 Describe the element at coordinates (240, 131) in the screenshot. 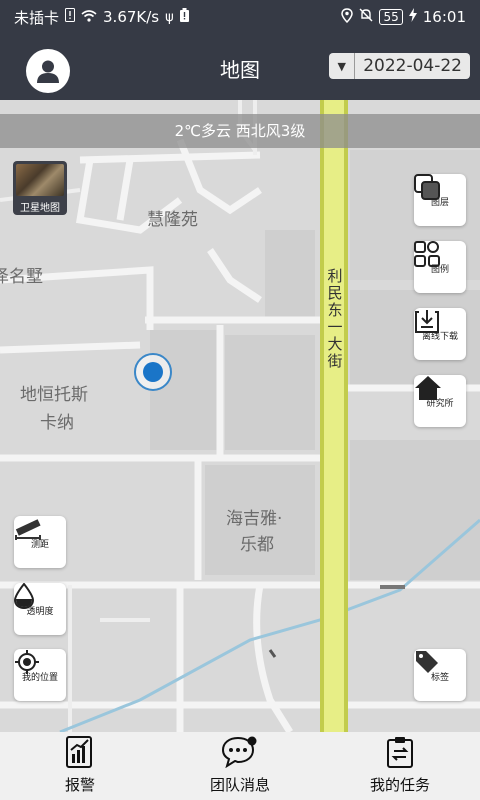

I see `weather-bar: 2℃多云 西北风3级` at that location.